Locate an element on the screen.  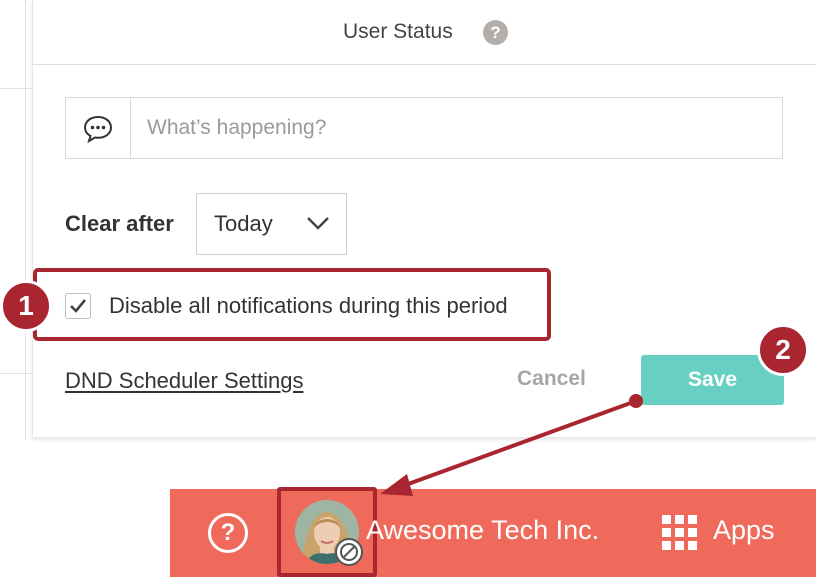
speech-bubble-icon is located at coordinates (98, 129).